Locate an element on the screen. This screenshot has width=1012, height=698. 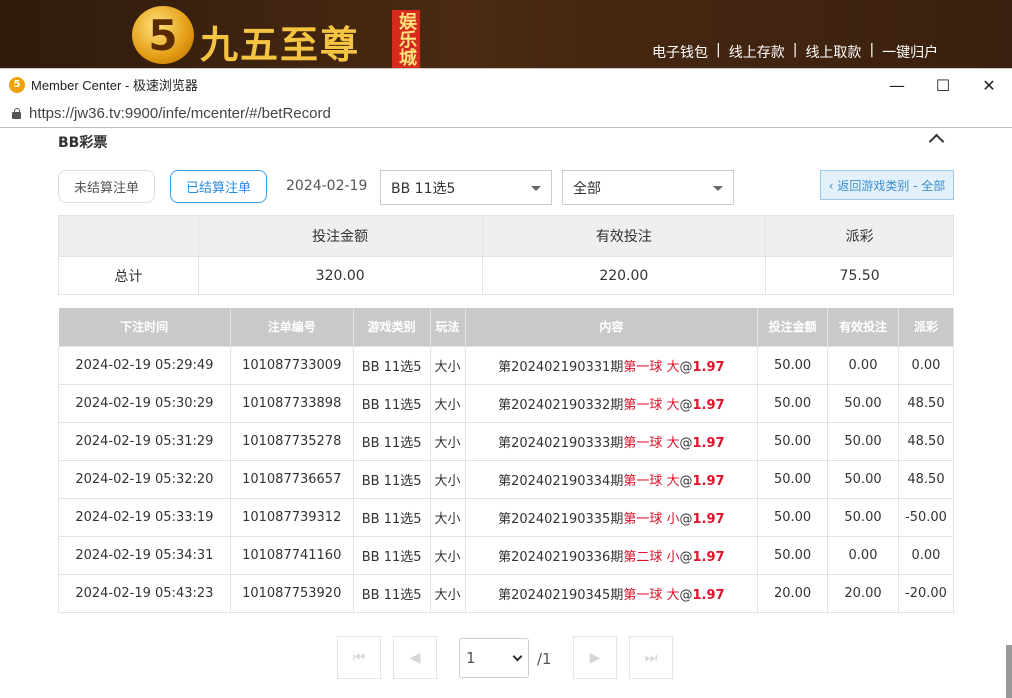
section-title: BB彩票 is located at coordinates (83, 143).